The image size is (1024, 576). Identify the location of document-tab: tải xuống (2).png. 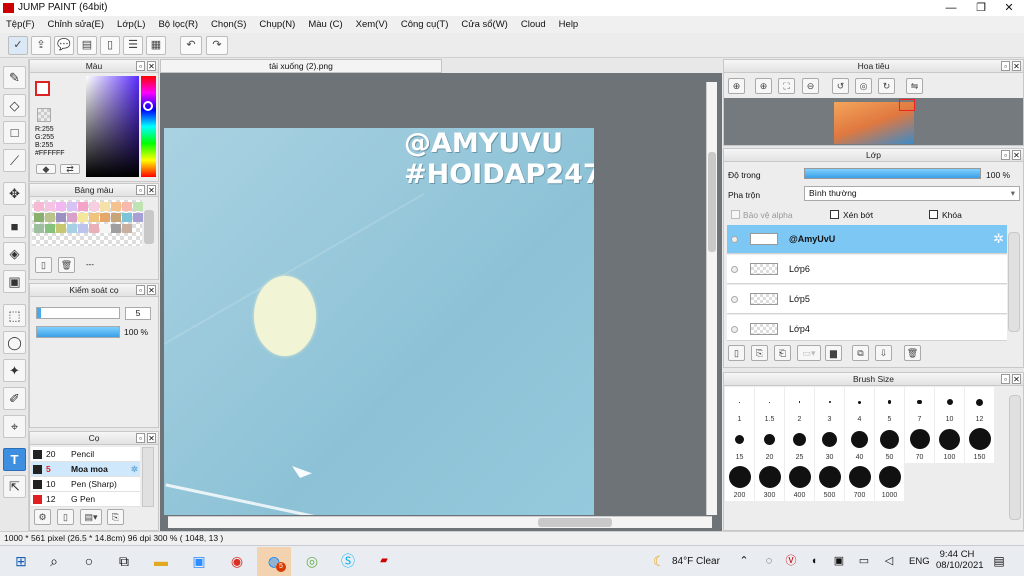
(301, 66).